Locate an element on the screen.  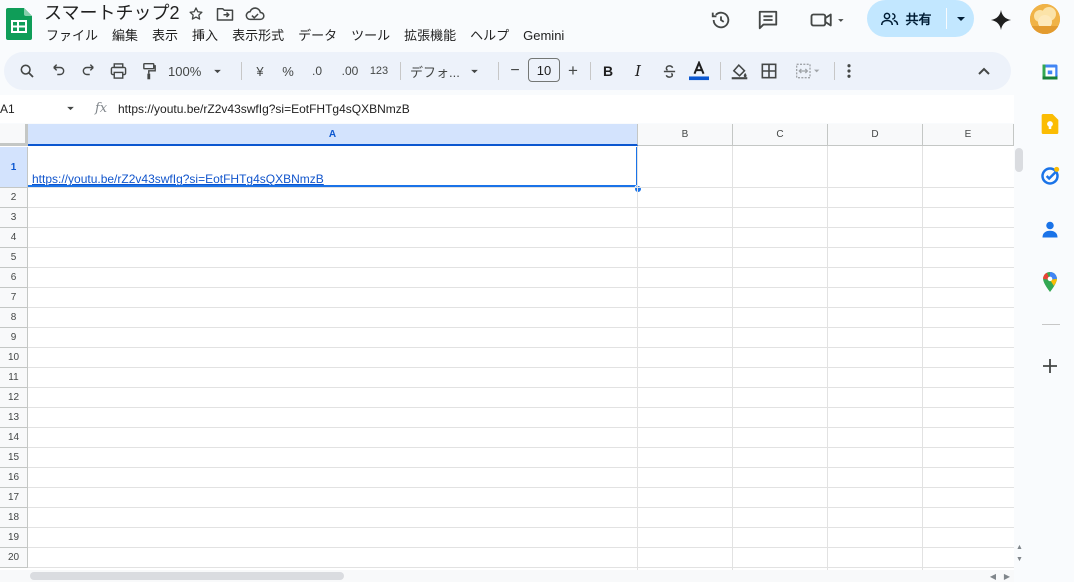
name-box: A1 is located at coordinates (40, 109).